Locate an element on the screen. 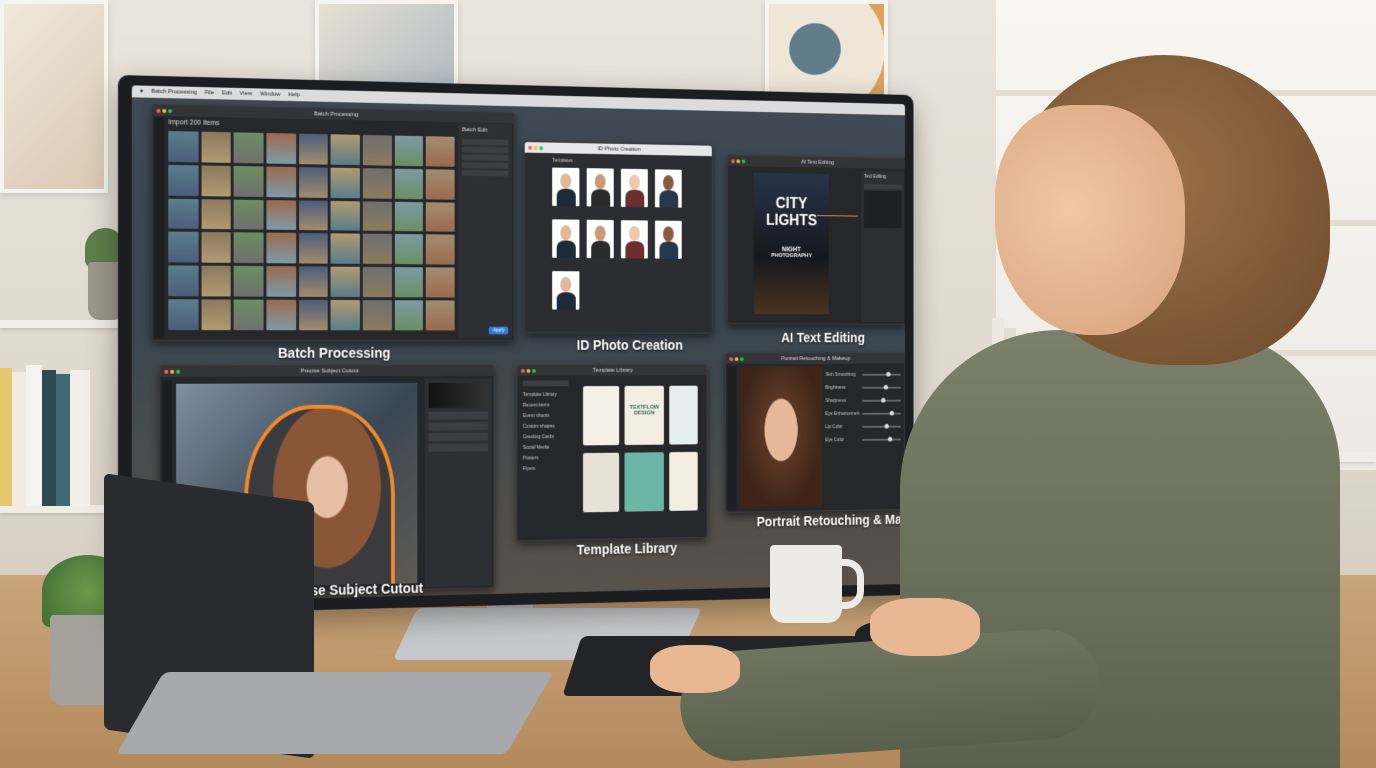  retouch-slider: Eye Color is located at coordinates (862, 440).